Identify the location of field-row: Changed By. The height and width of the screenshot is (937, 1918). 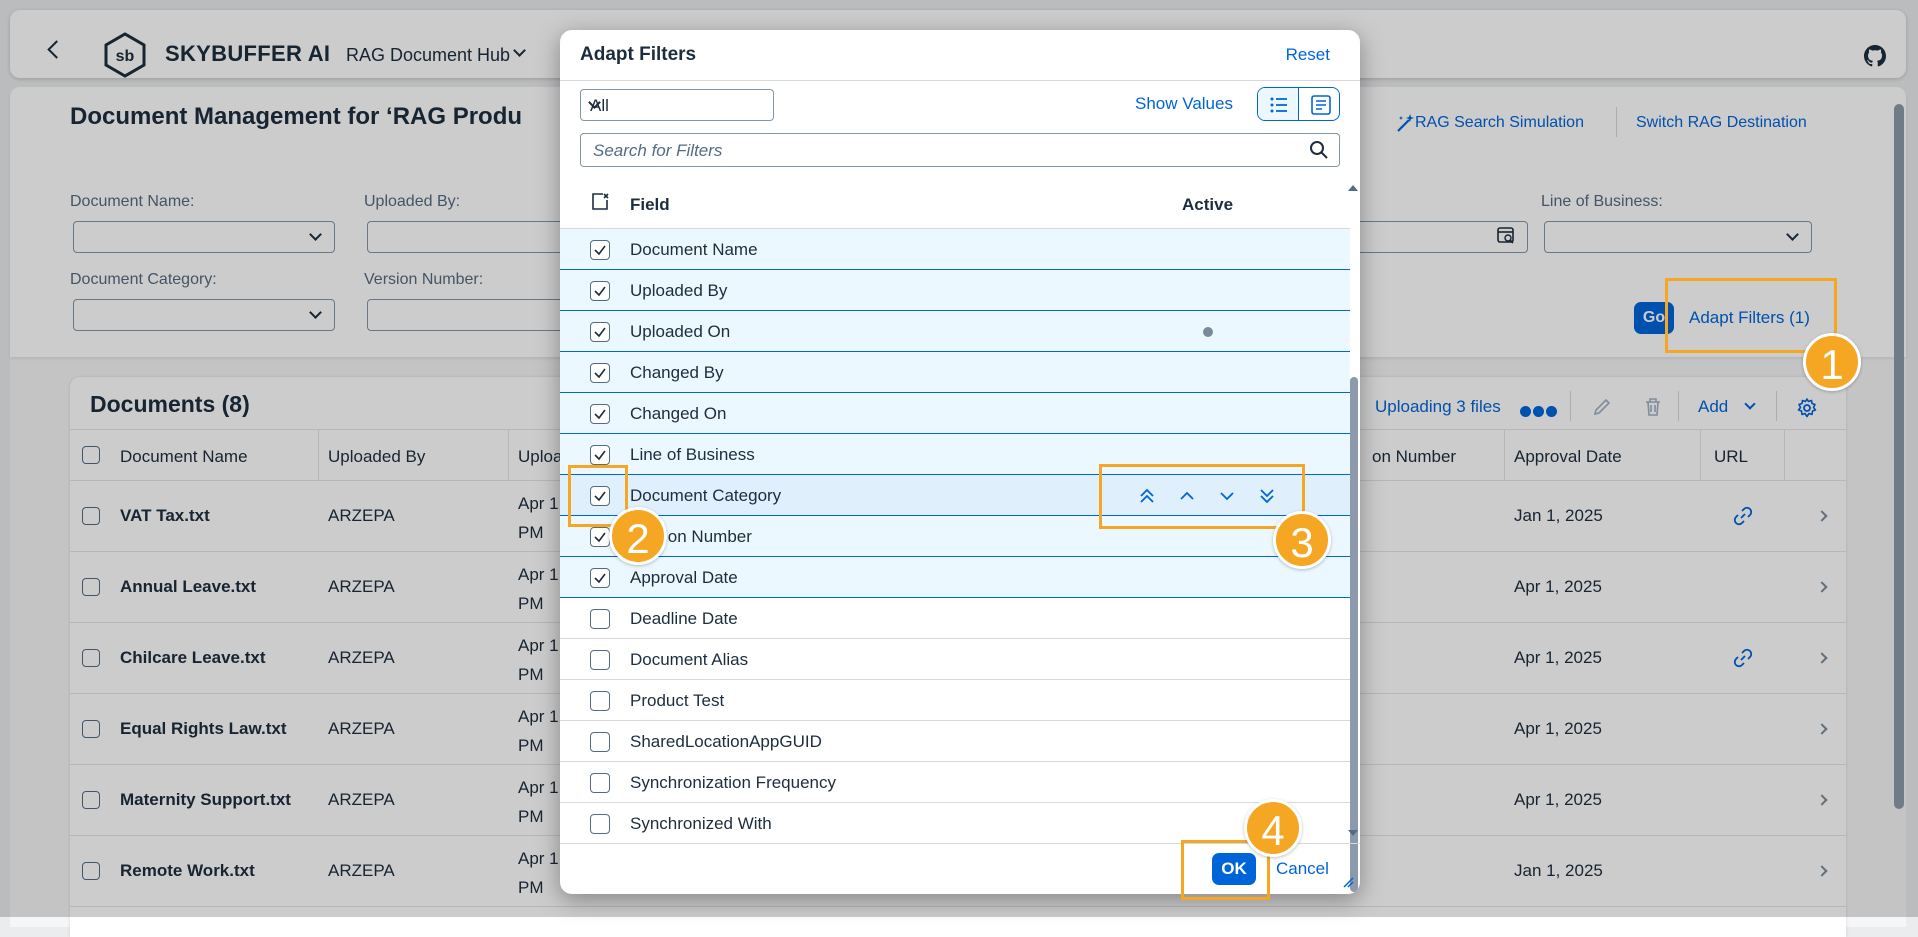
(955, 372).